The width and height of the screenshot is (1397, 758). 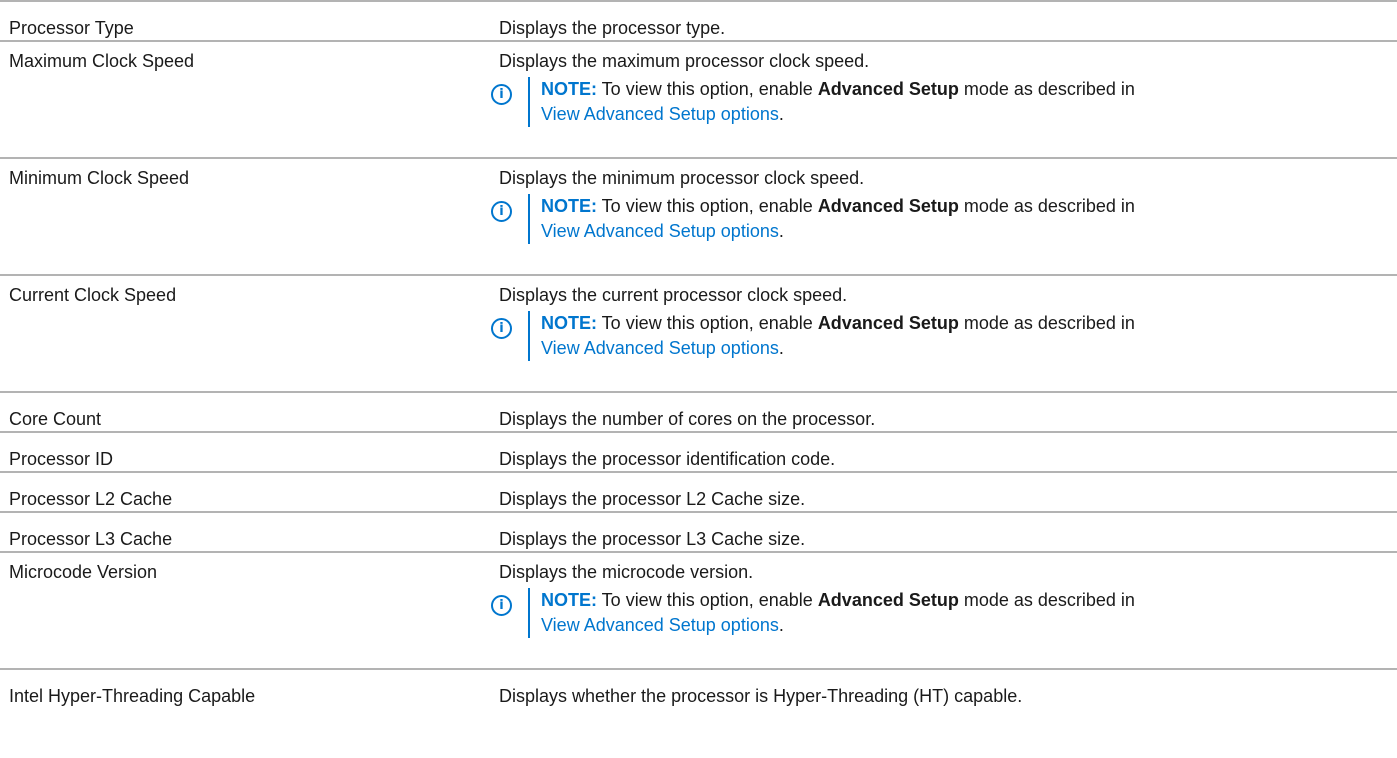 I want to click on setting-name: Maximum Clock Speed, so click(x=102, y=61).